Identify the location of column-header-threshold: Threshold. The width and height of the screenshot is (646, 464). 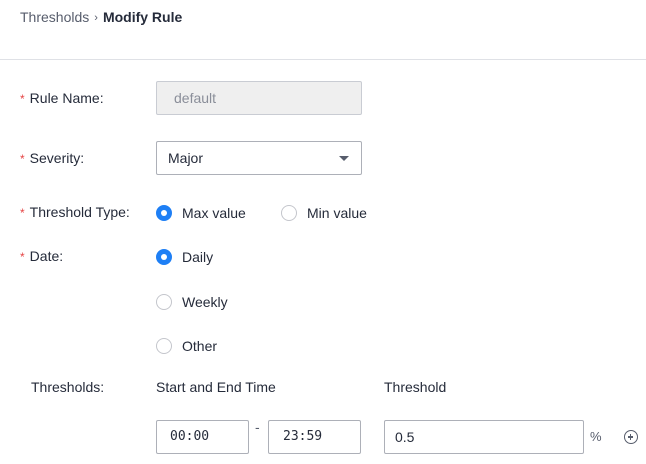
(415, 387).